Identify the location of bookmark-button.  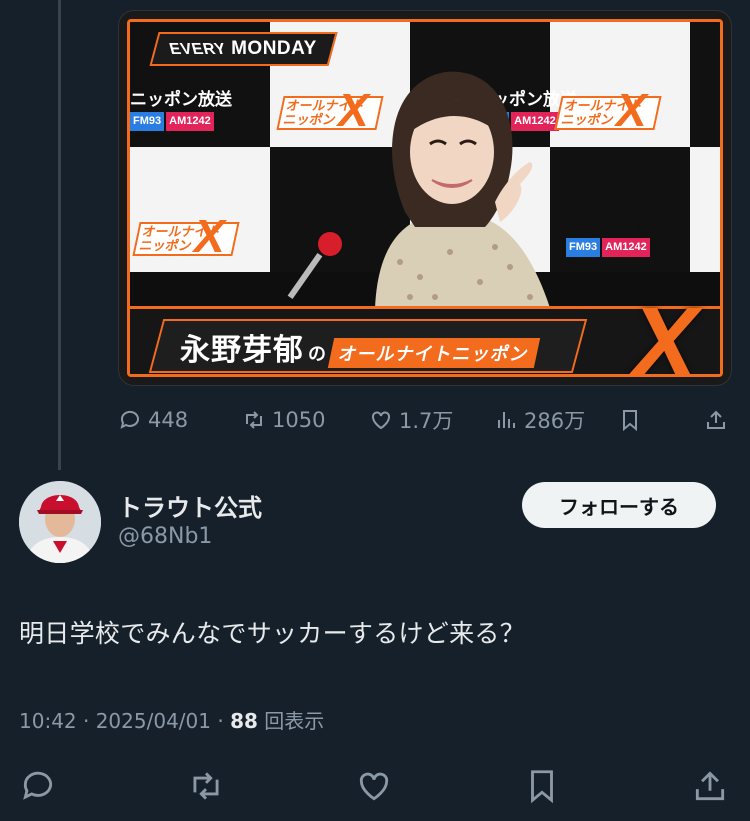
(630, 420).